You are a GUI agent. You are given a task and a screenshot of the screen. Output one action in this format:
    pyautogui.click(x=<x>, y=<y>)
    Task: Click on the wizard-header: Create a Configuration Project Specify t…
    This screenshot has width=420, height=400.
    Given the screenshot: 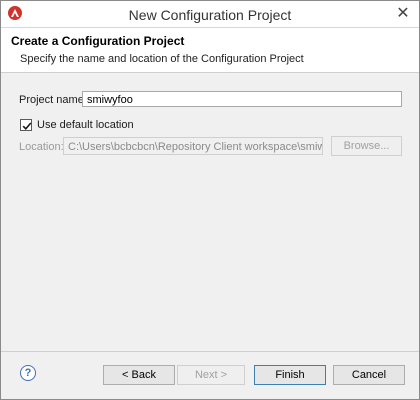 What is the action you would take?
    pyautogui.click(x=210, y=50)
    